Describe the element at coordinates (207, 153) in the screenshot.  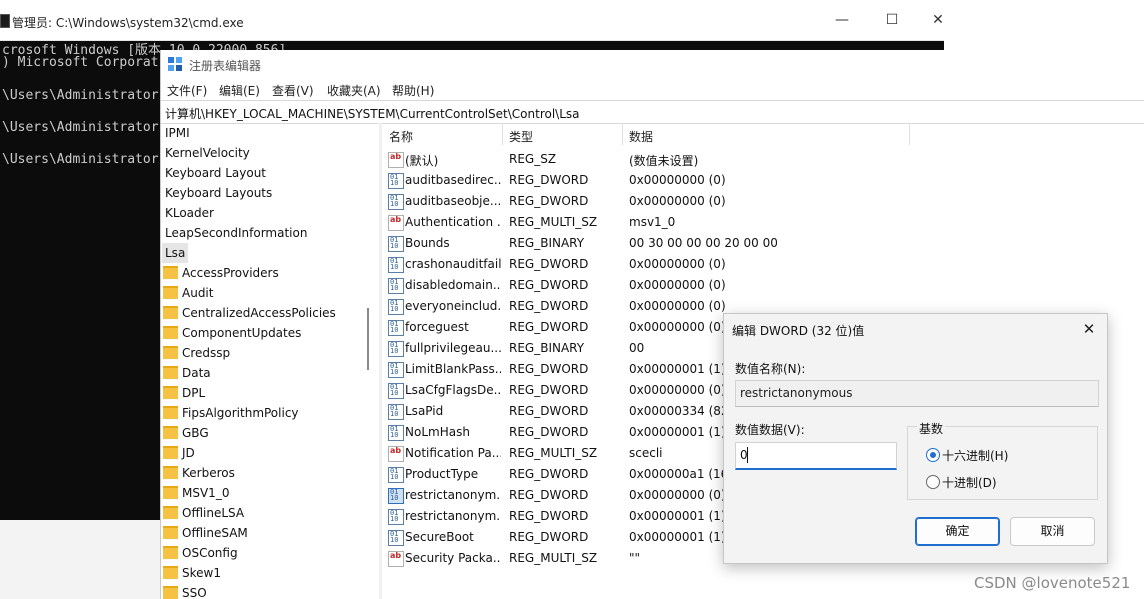
I see `tree-item-kernelvelocity: KernelVelocity` at that location.